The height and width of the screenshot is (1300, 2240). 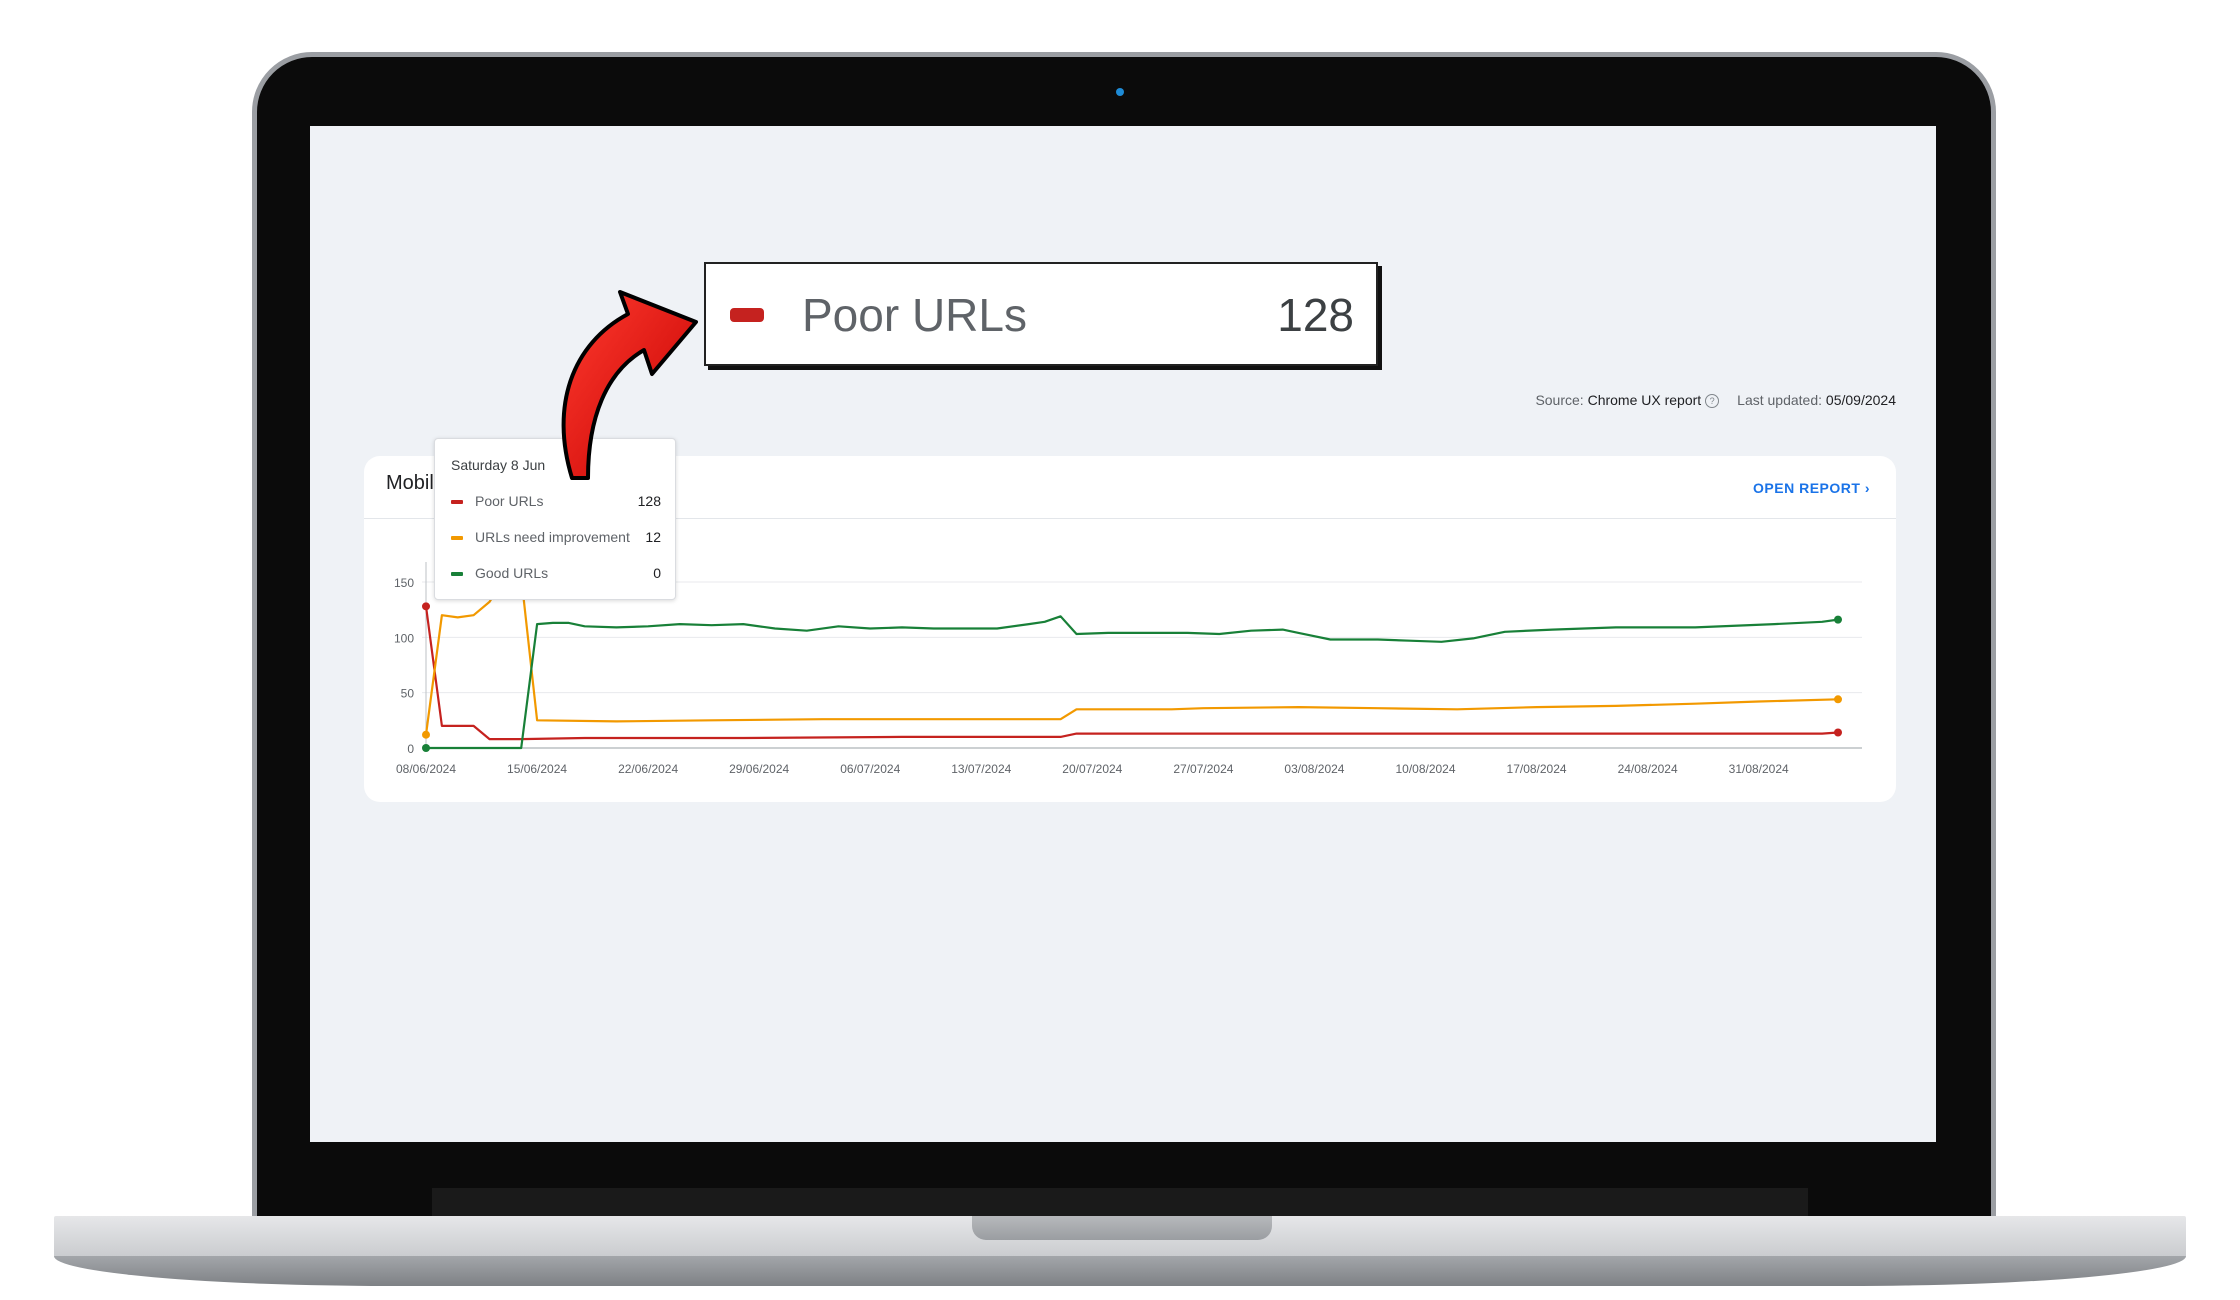 What do you see at coordinates (1120, 92) in the screenshot?
I see `camera-icon` at bounding box center [1120, 92].